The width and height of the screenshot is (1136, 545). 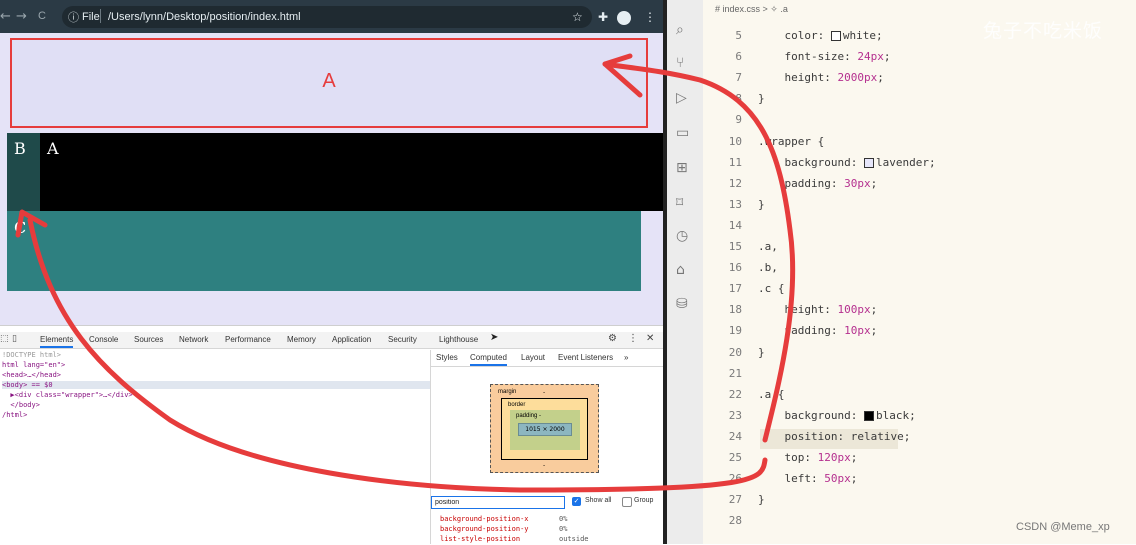 I want to click on line-number: 27, so click(x=735, y=499).